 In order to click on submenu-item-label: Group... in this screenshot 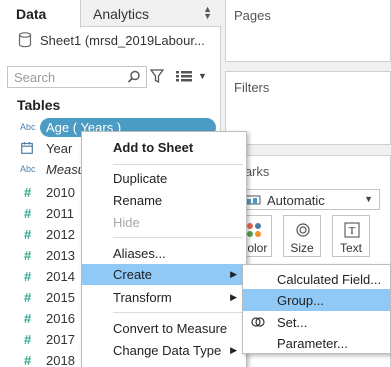, I will do `click(300, 300)`.